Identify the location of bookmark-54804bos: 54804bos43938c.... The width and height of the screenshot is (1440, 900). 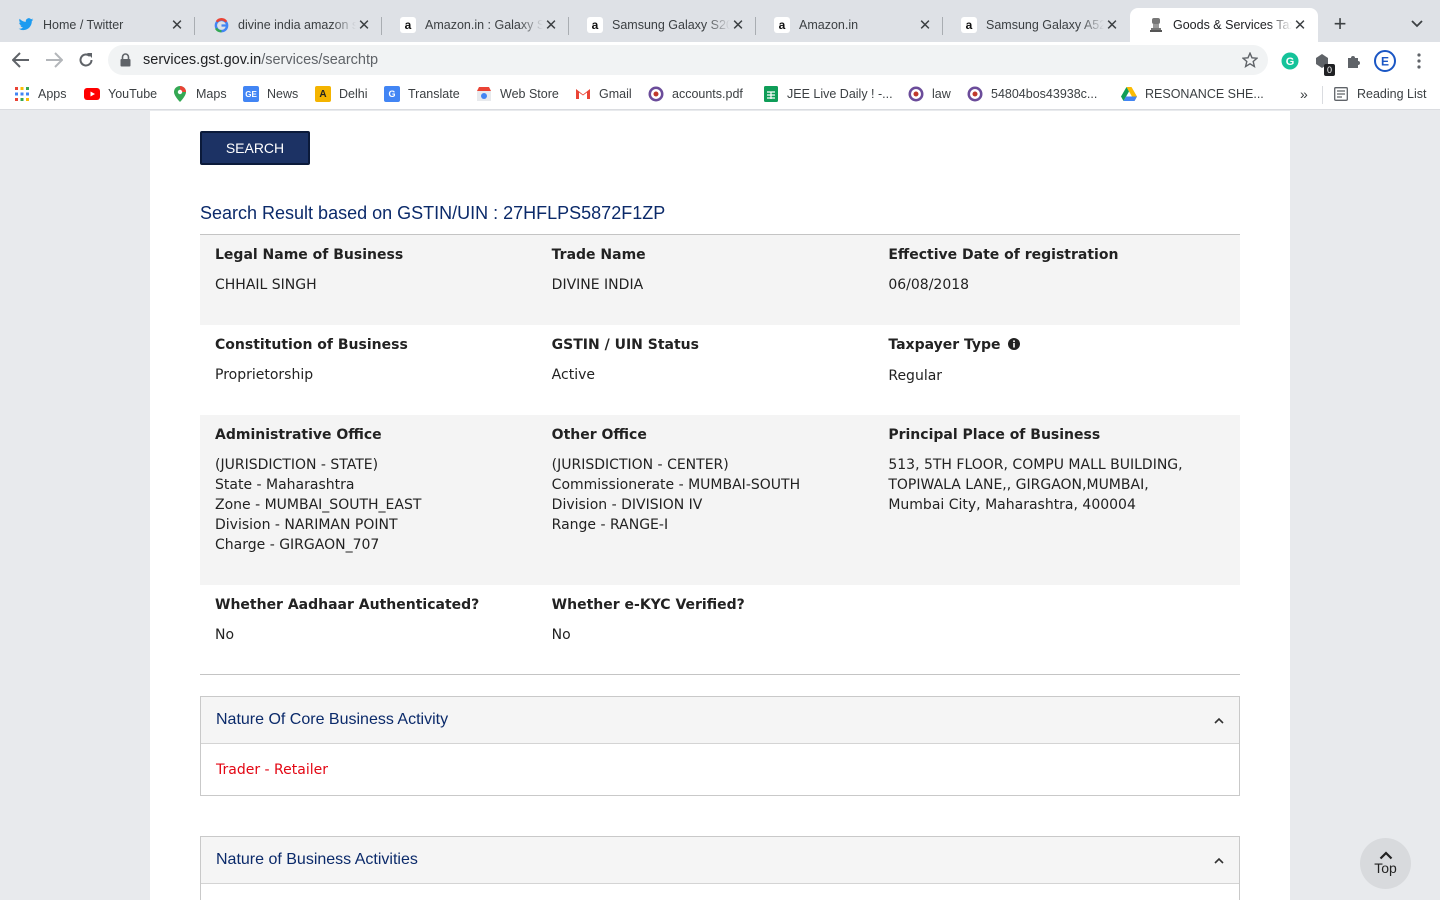
(1032, 94).